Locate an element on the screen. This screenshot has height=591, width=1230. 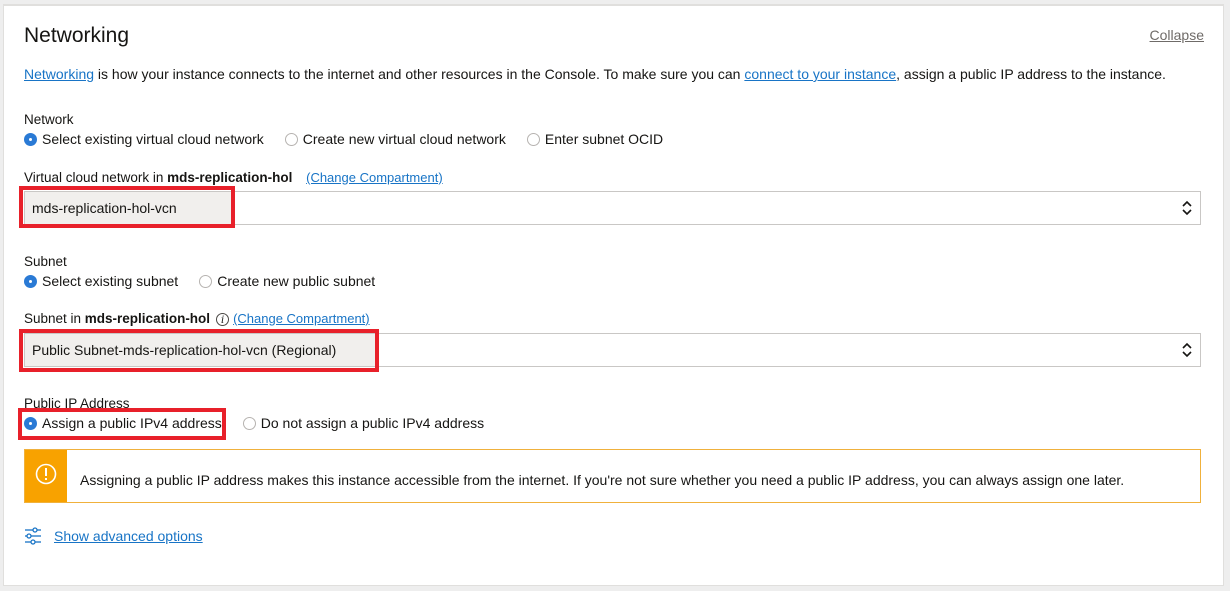
radio-label: Select existing subnet is located at coordinates (110, 281).